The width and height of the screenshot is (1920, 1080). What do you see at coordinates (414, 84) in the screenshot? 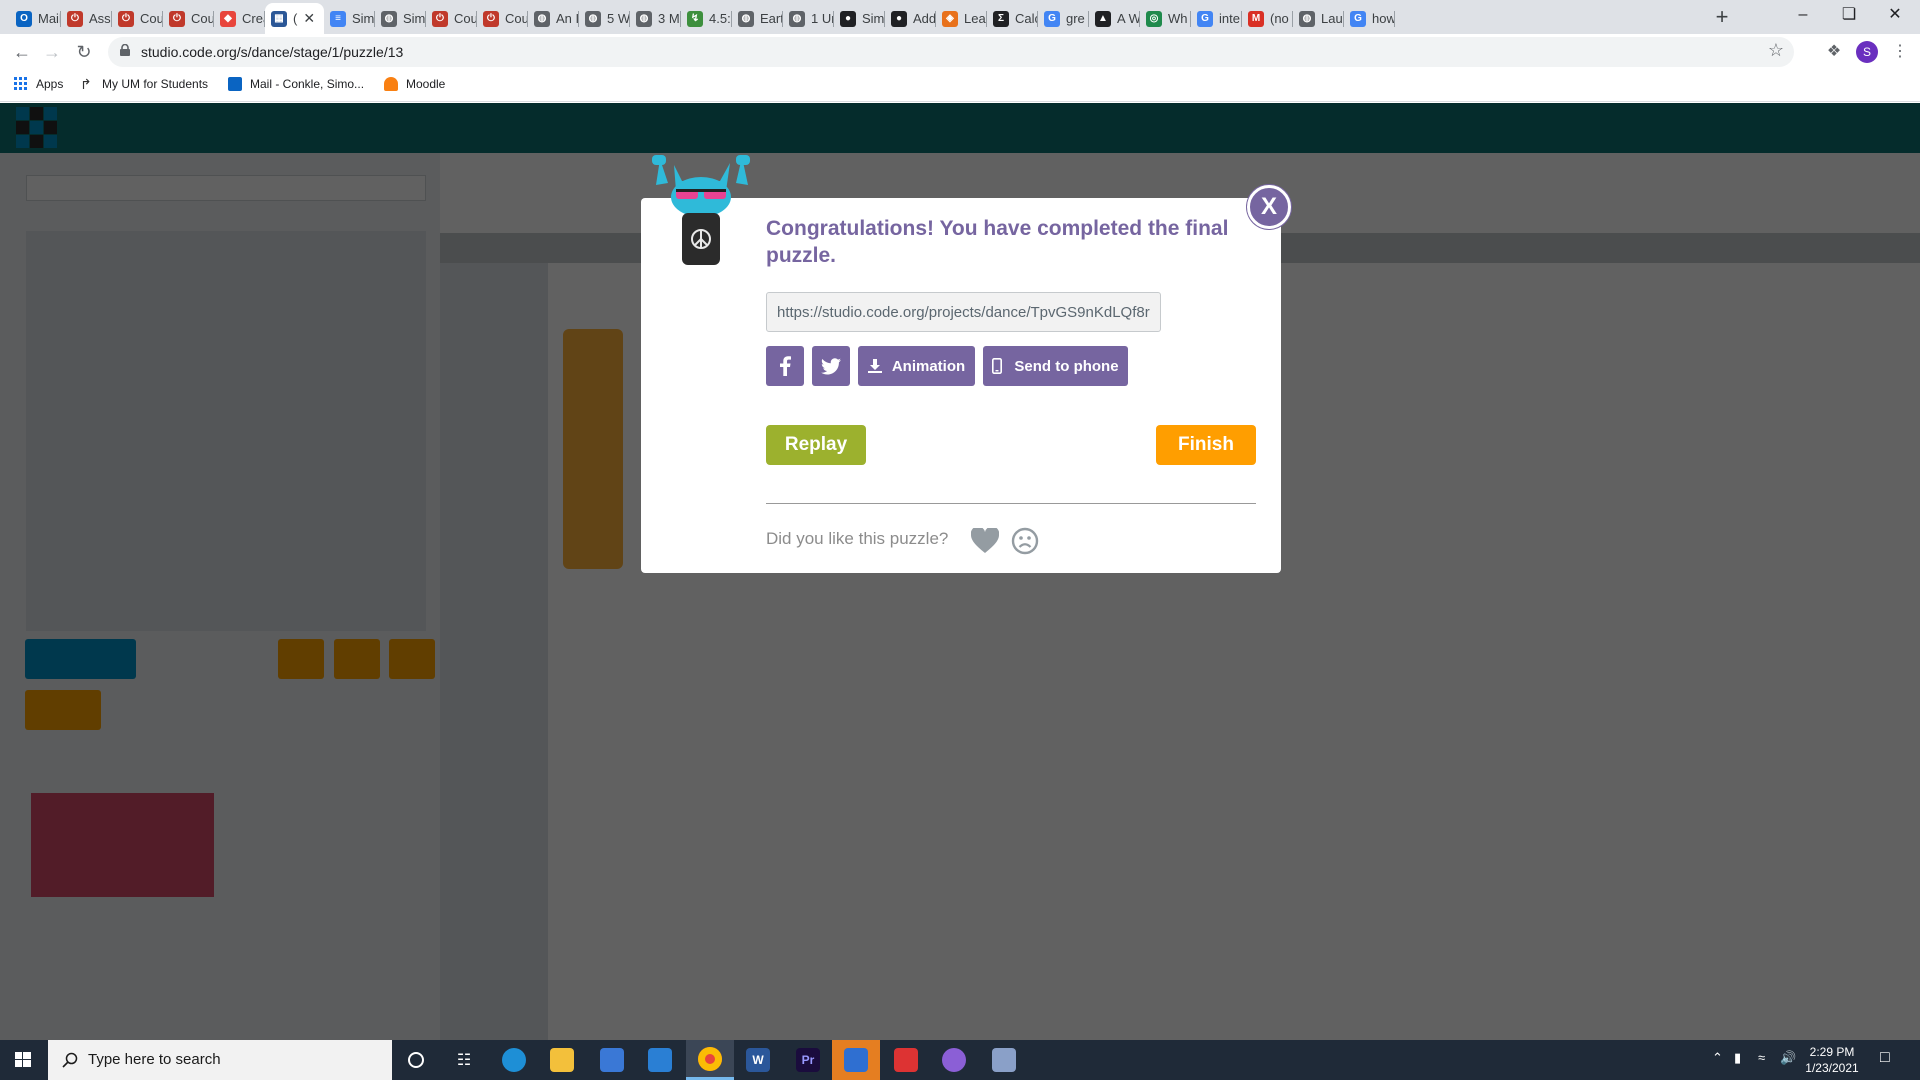
I see `bookmark-moodle: Moodle` at bounding box center [414, 84].